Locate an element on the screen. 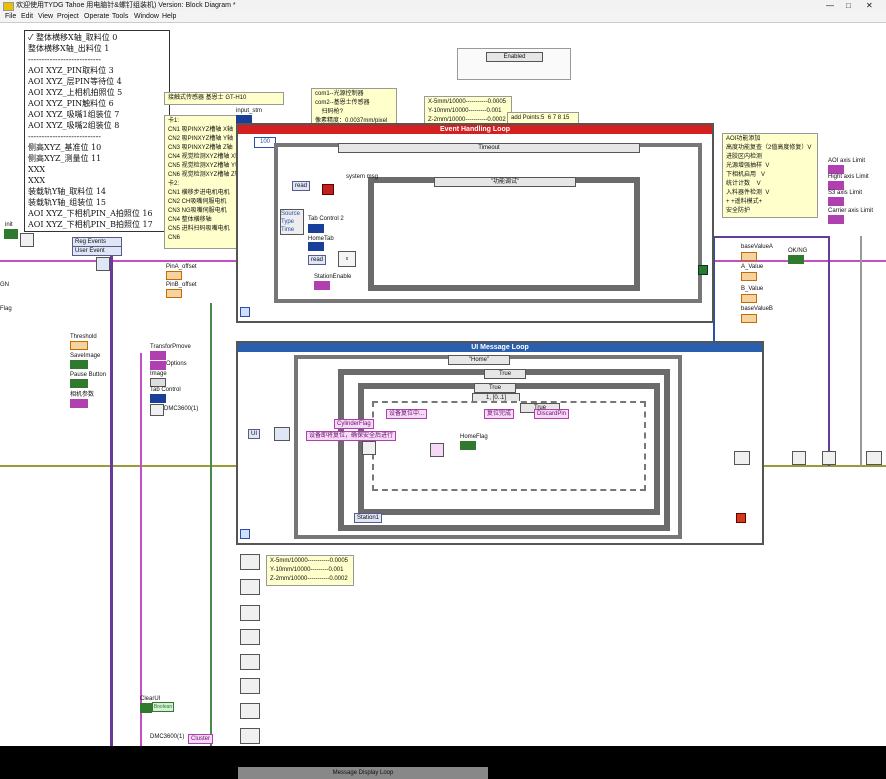  tab-control2-label: Tab Control 2 is located at coordinates (326, 219).